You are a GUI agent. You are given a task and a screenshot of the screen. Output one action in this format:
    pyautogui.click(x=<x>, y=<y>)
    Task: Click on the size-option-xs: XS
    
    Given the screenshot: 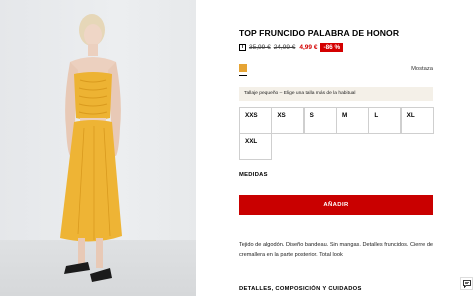 What is the action you would take?
    pyautogui.click(x=288, y=120)
    